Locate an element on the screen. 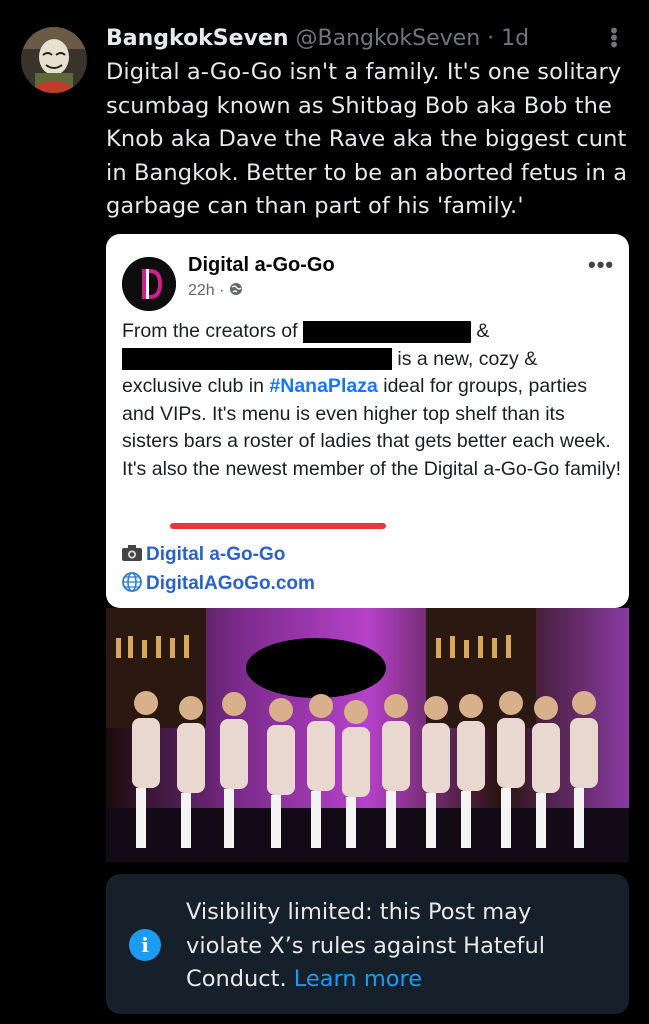 Image resolution: width=649 pixels, height=1024 pixels. body-text-3: exclusive club in is located at coordinates (193, 386).